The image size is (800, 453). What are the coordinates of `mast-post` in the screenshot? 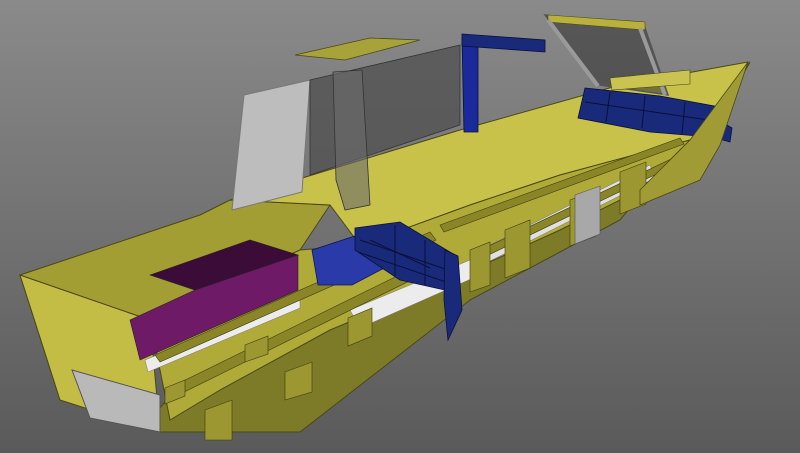 It's located at (470, 85).